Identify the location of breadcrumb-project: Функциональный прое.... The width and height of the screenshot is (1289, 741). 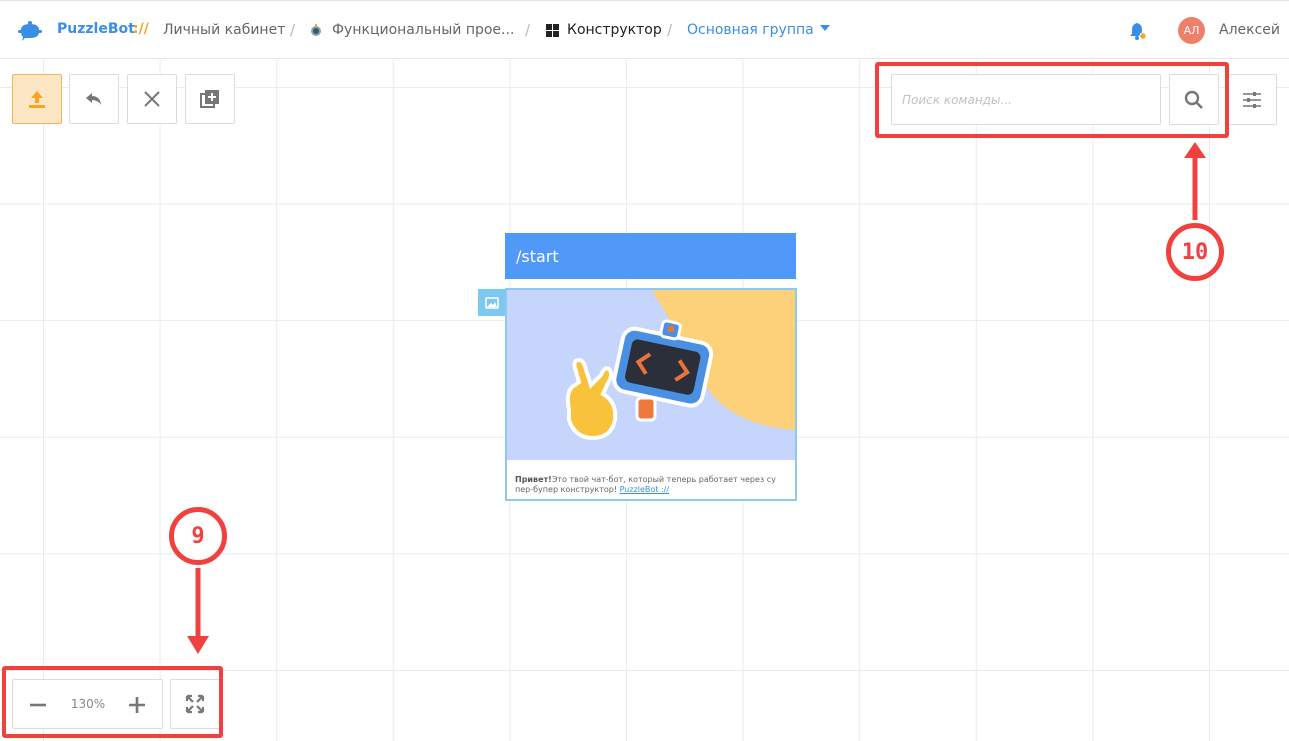
(423, 30).